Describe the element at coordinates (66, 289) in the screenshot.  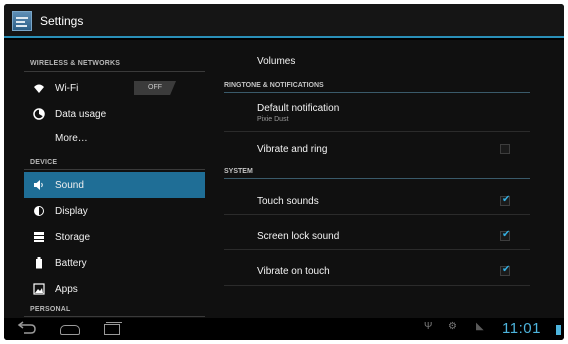
I see `sidebar-item-label: Apps` at that location.